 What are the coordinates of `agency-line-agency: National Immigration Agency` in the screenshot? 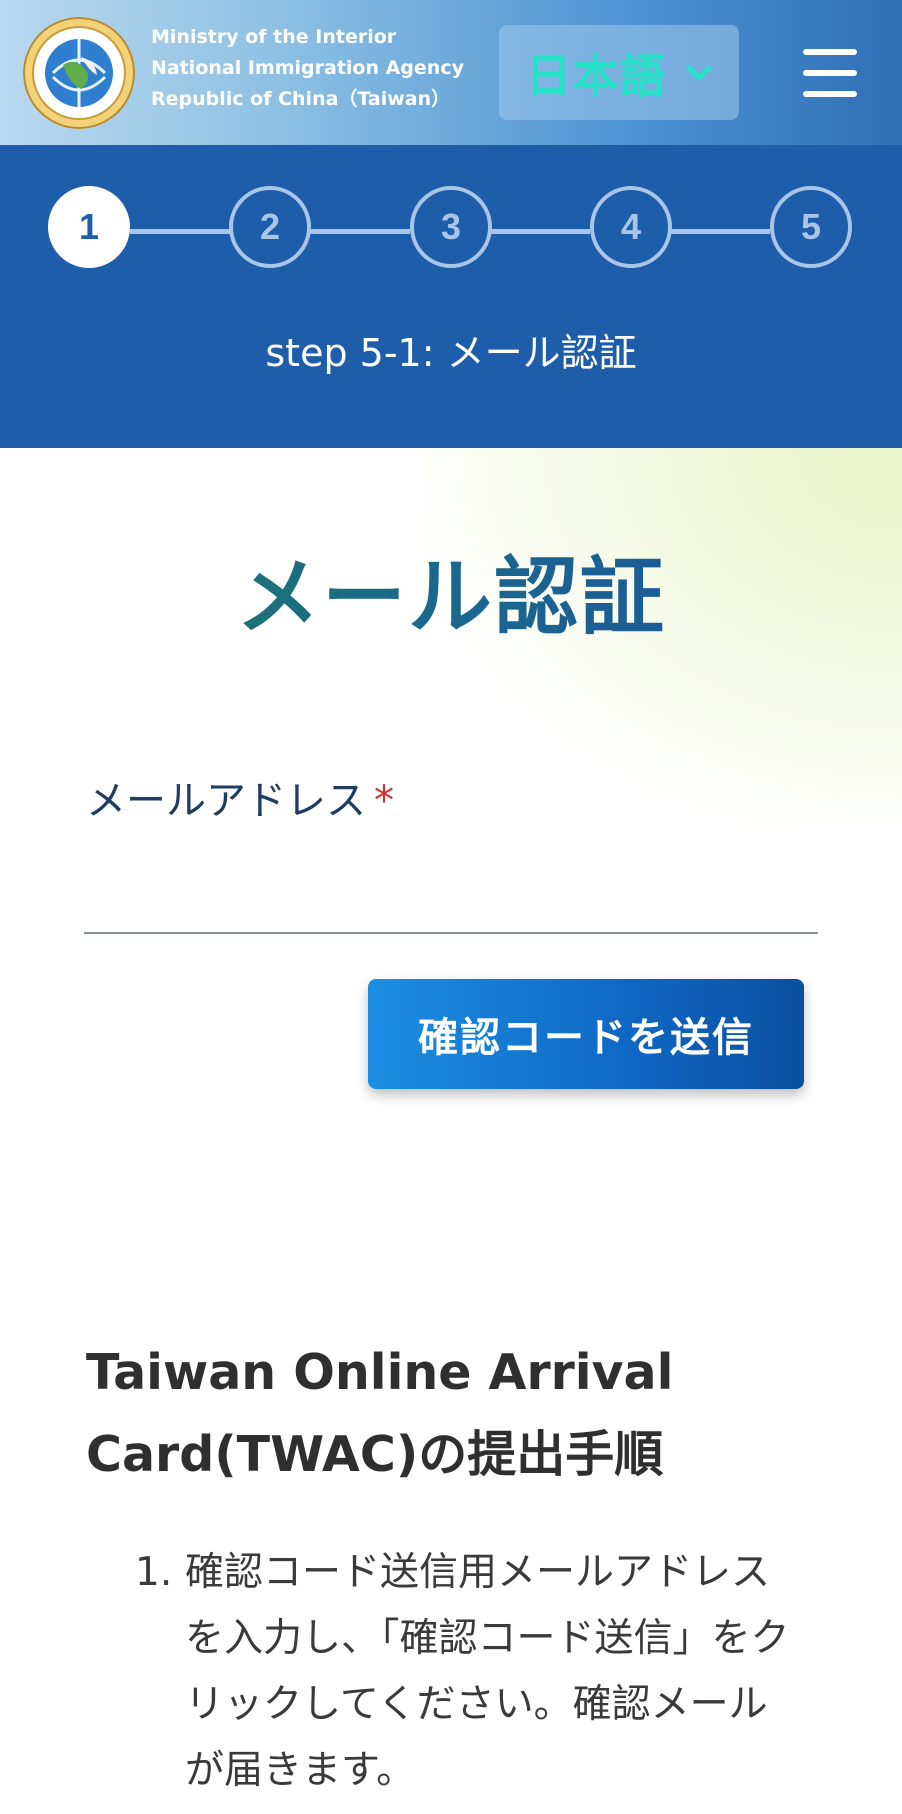 It's located at (307, 68).